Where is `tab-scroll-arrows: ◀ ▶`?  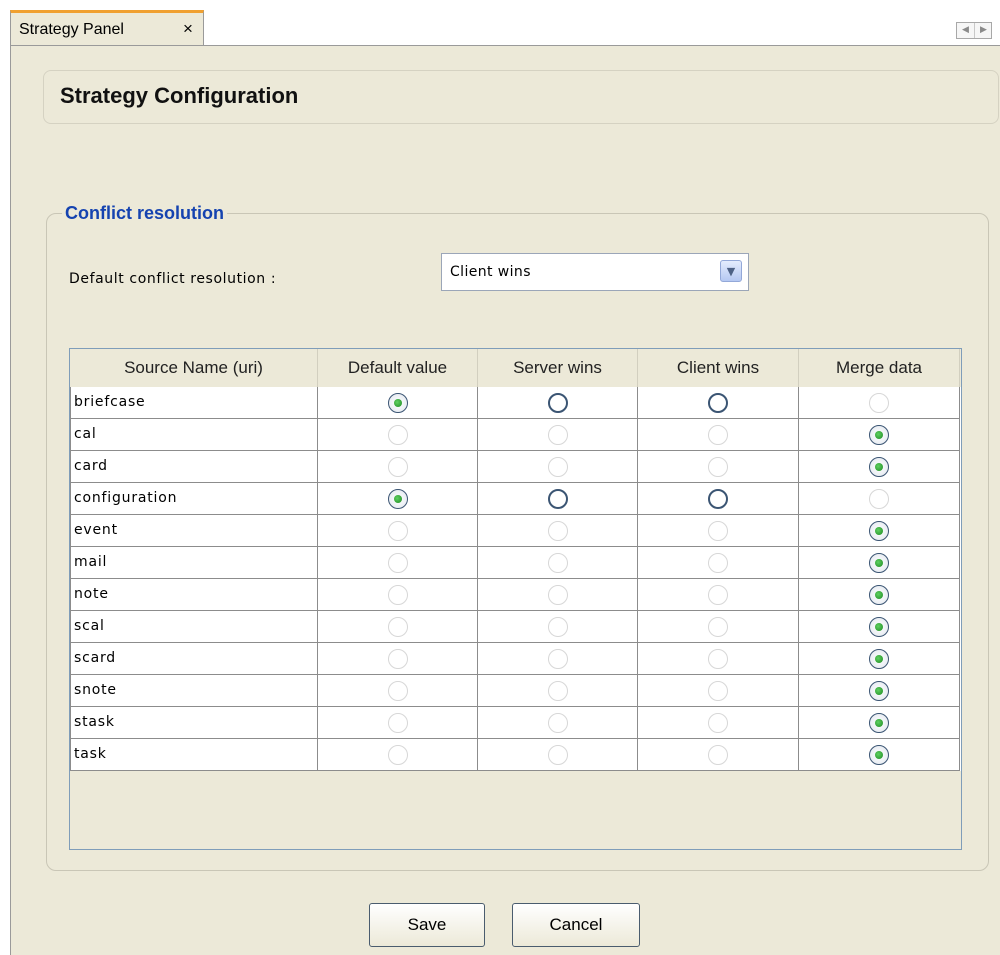 tab-scroll-arrows: ◀ ▶ is located at coordinates (974, 30).